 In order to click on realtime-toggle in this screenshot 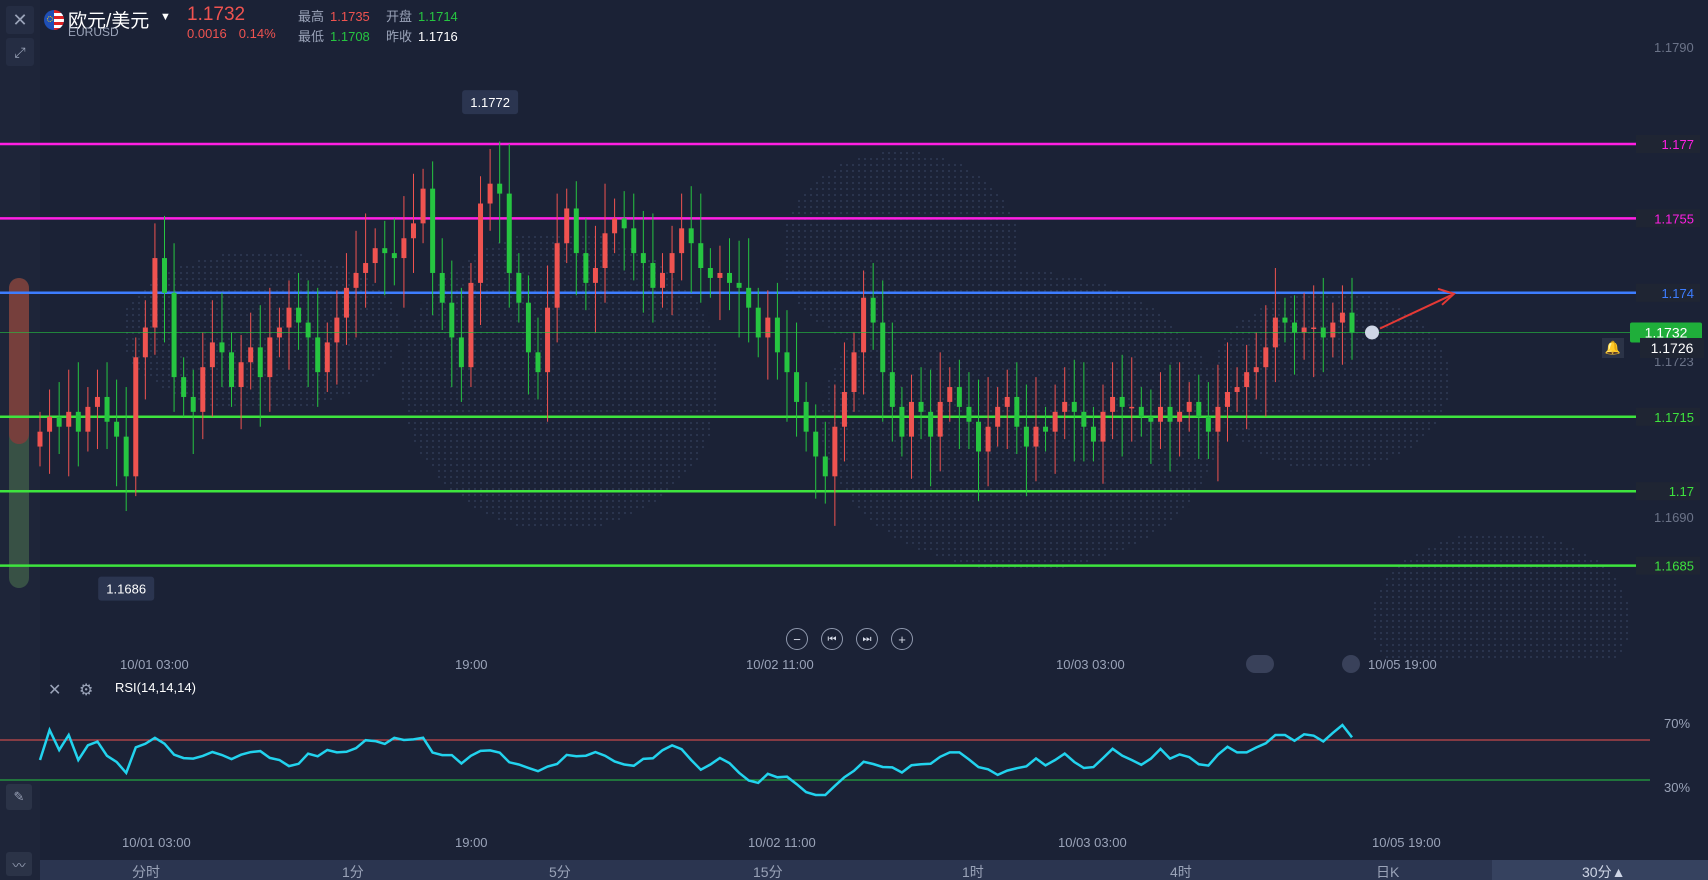, I will do `click(1351, 664)`.